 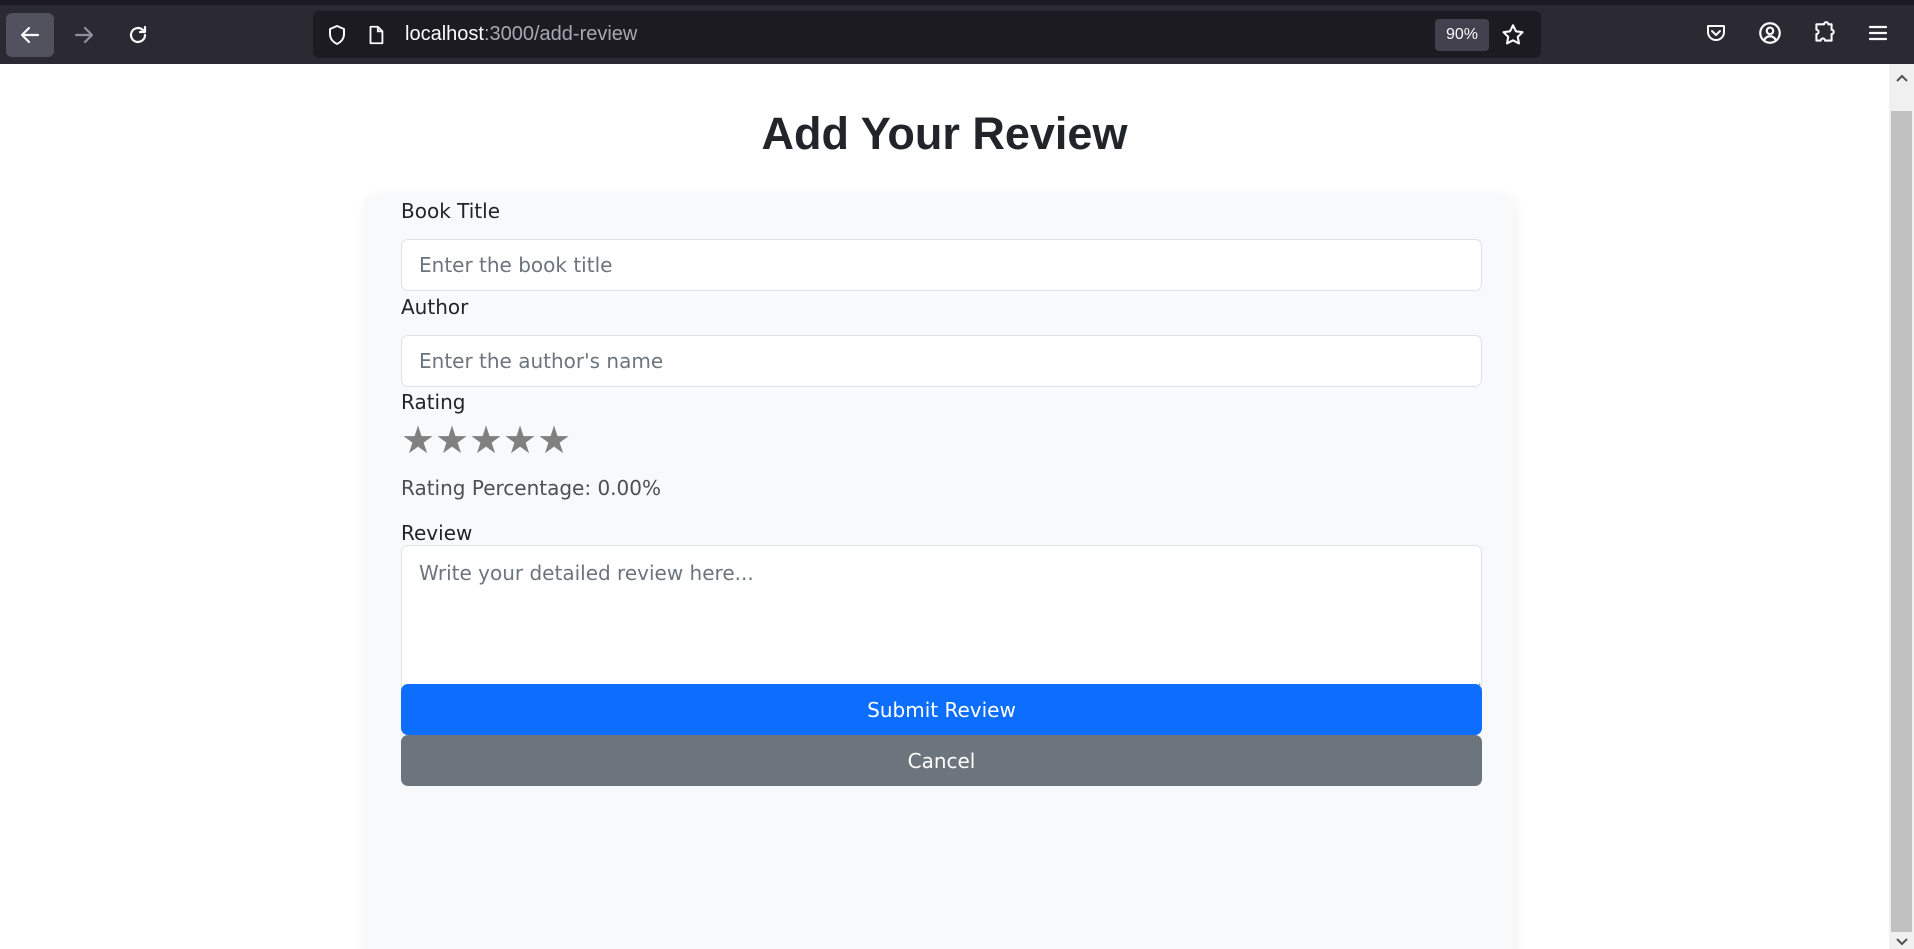 What do you see at coordinates (433, 402) in the screenshot?
I see `rating-label: Rating` at bounding box center [433, 402].